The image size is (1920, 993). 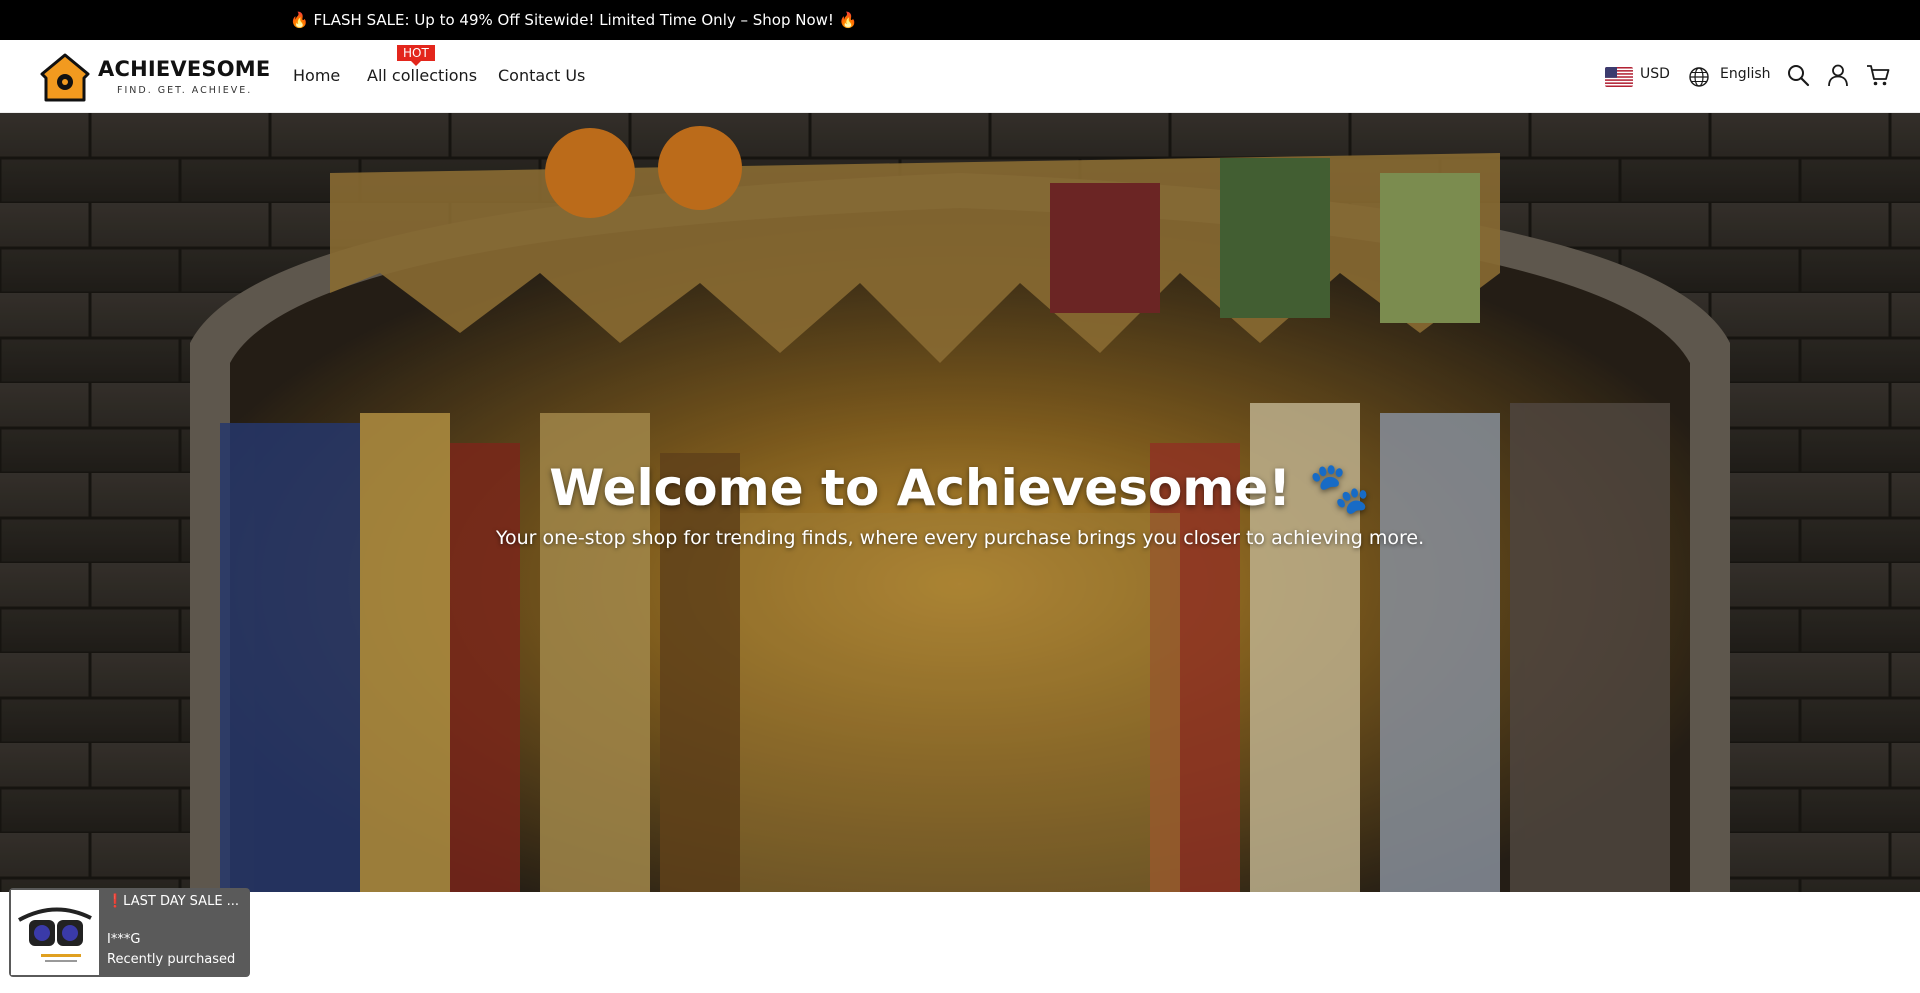 I want to click on nav-all-collections: All collections, so click(x=422, y=75).